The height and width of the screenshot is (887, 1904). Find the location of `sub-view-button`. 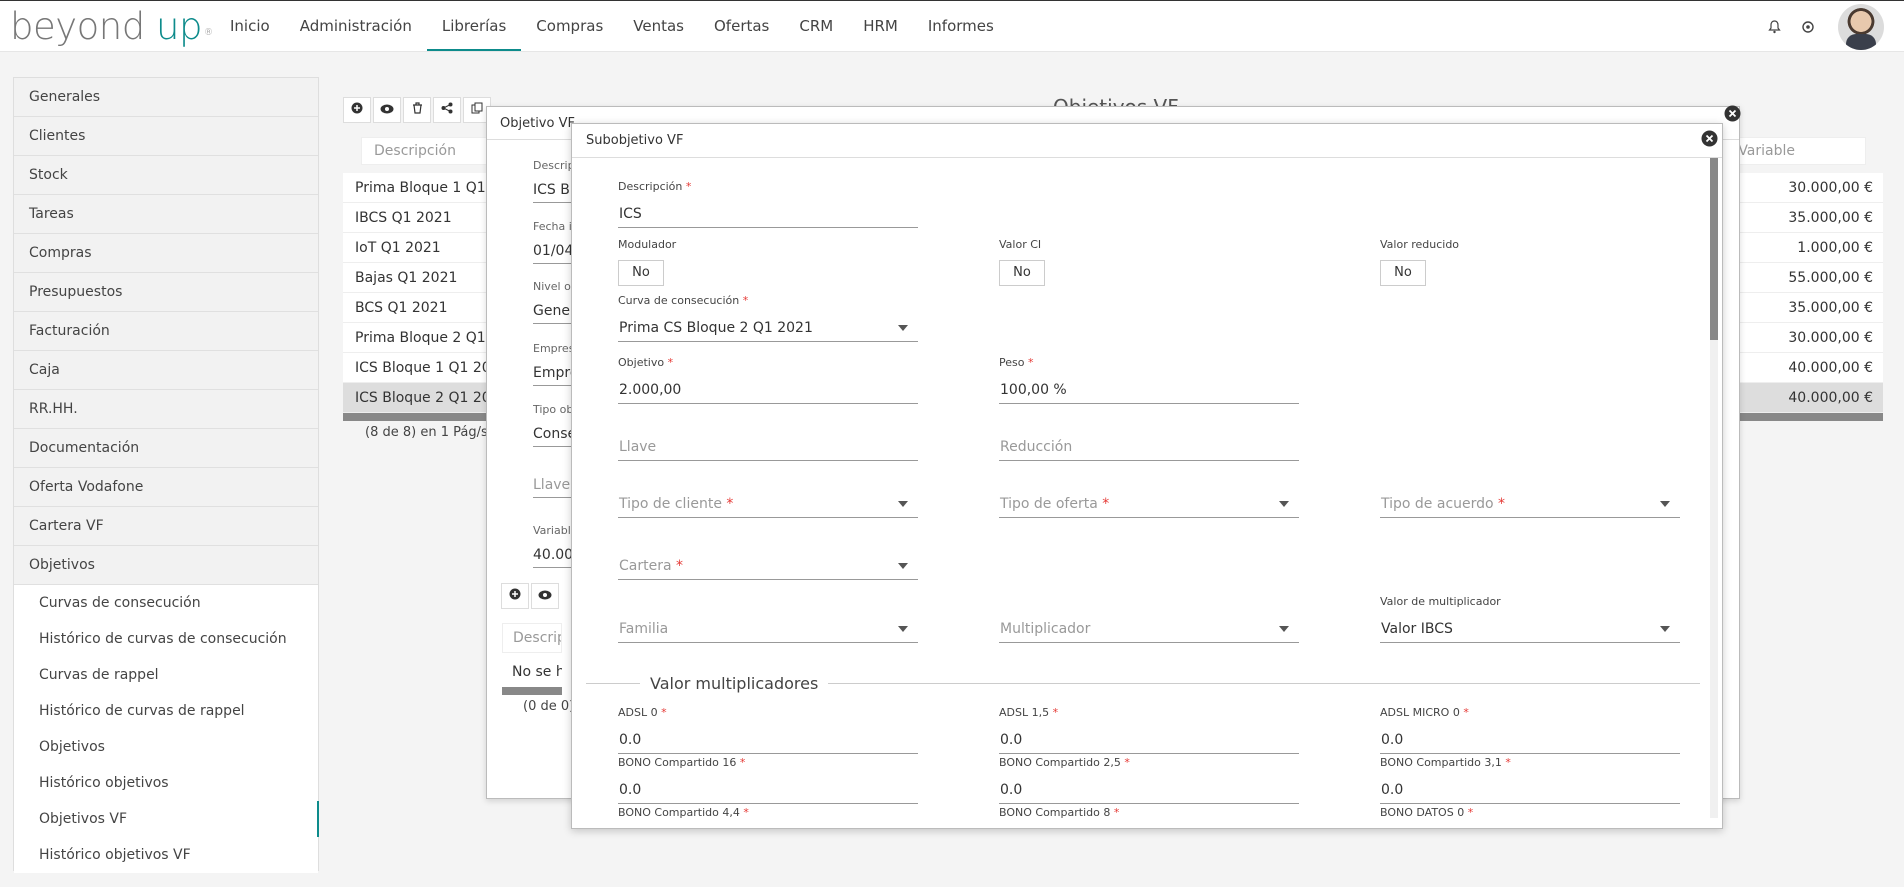

sub-view-button is located at coordinates (545, 596).